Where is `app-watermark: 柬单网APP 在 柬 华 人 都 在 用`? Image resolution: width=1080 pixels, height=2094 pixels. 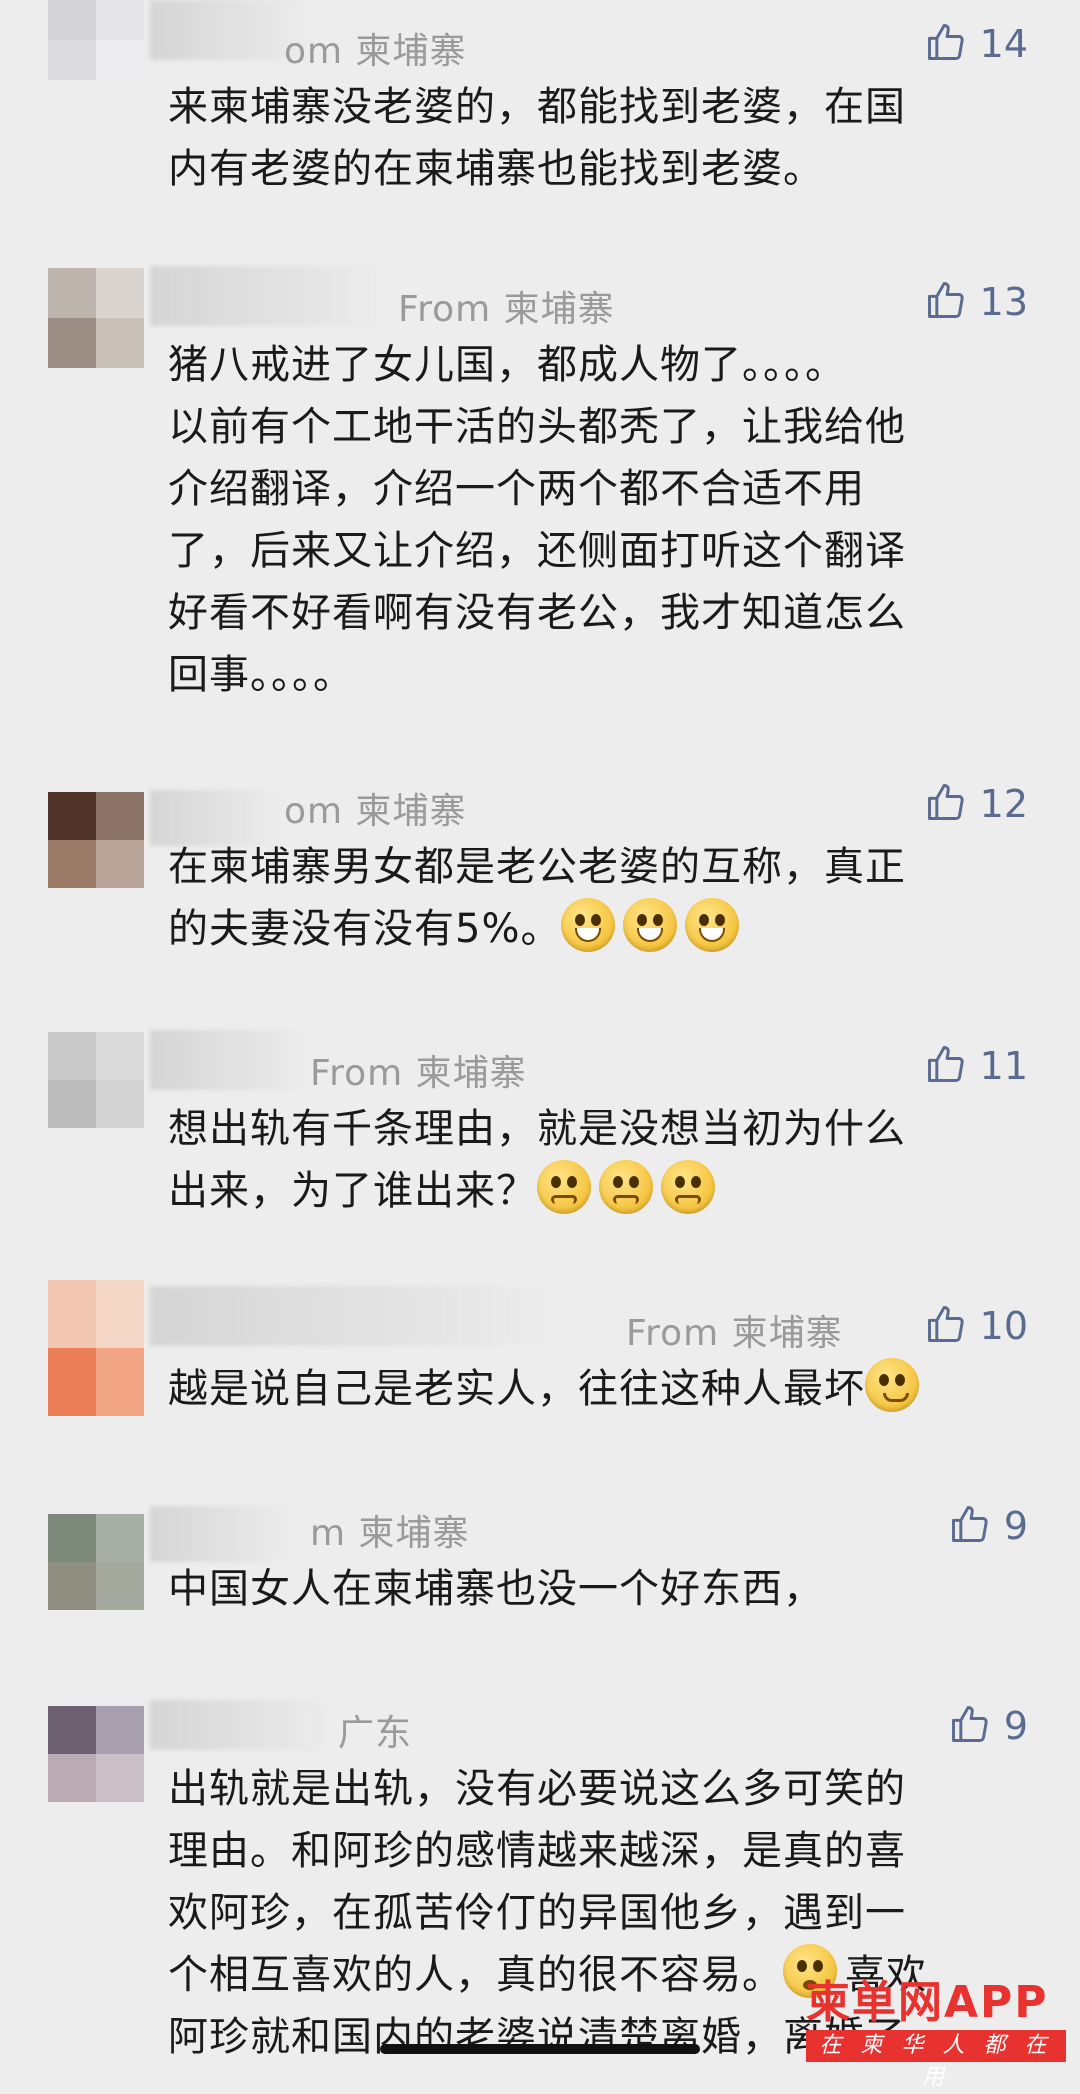 app-watermark: 柬单网APP 在 柬 华 人 都 在 用 is located at coordinates (936, 2028).